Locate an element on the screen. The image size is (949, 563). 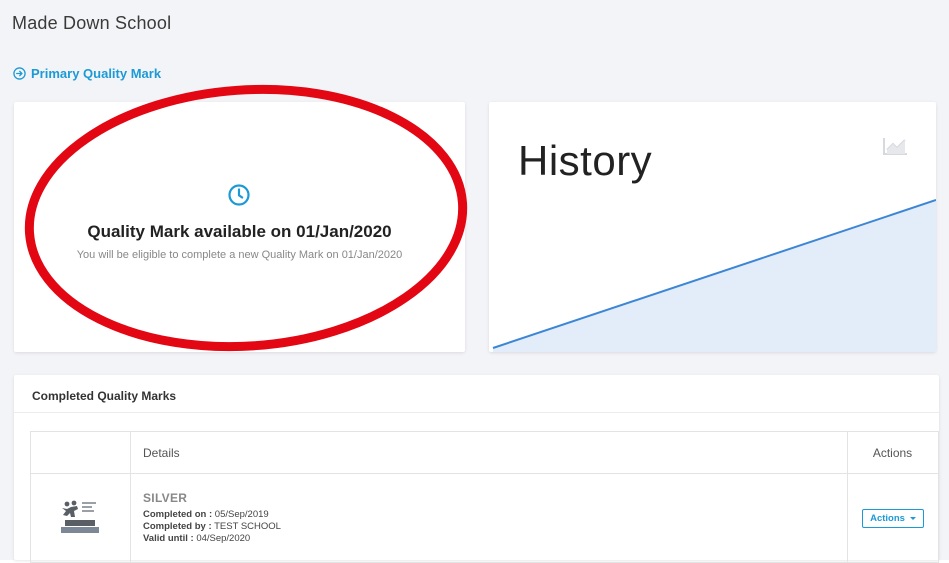
actions-cell: Actions is located at coordinates (893, 518).